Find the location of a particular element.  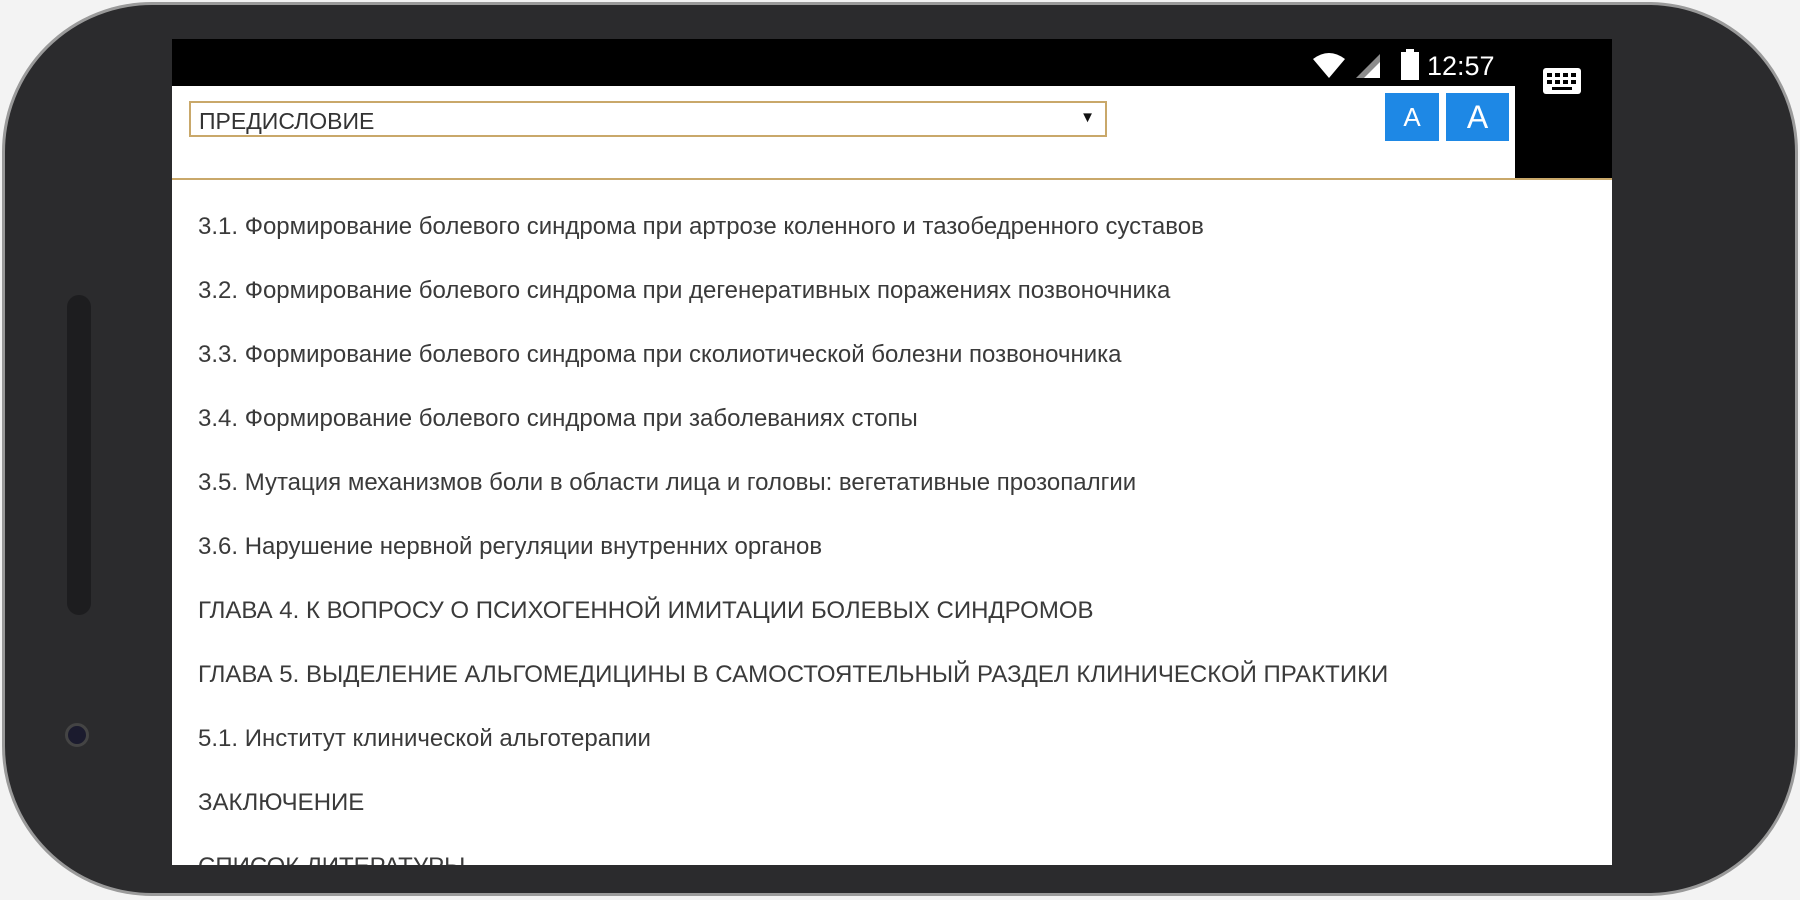

phone-side-speaker is located at coordinates (79, 455).